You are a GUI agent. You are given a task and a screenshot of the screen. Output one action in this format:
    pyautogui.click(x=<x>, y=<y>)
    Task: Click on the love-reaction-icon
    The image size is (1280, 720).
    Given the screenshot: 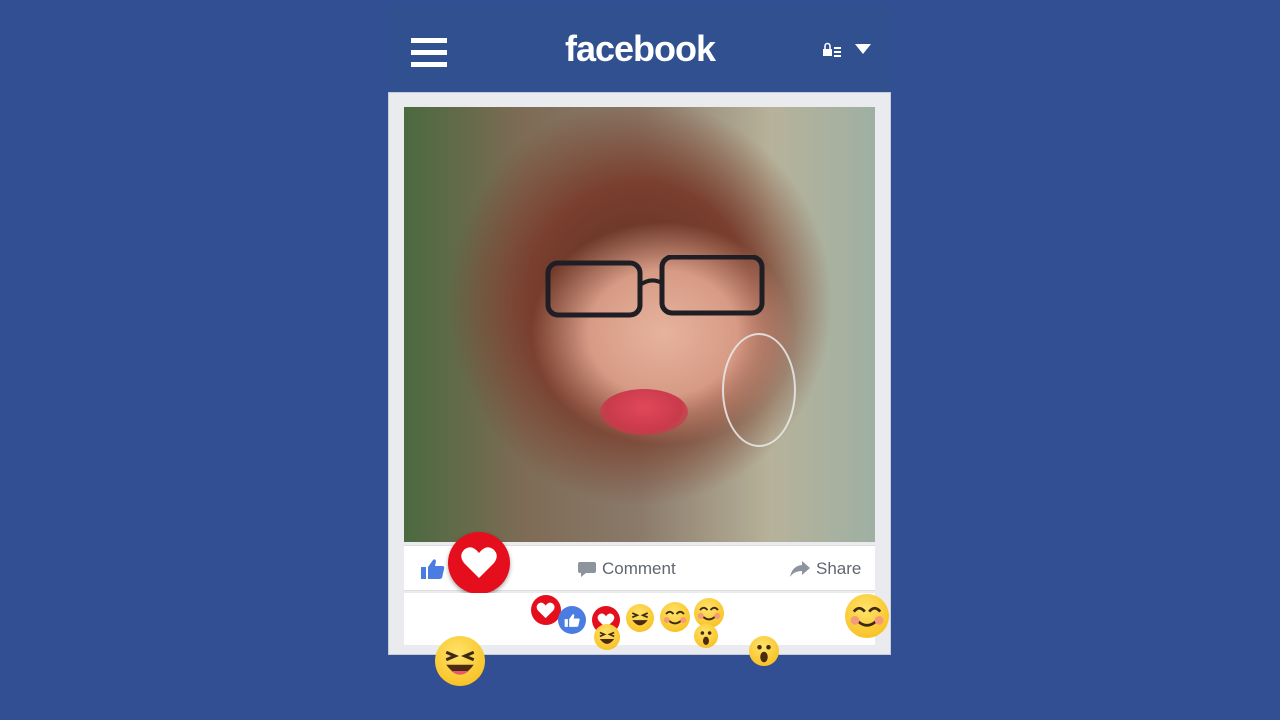 What is the action you would take?
    pyautogui.click(x=546, y=610)
    